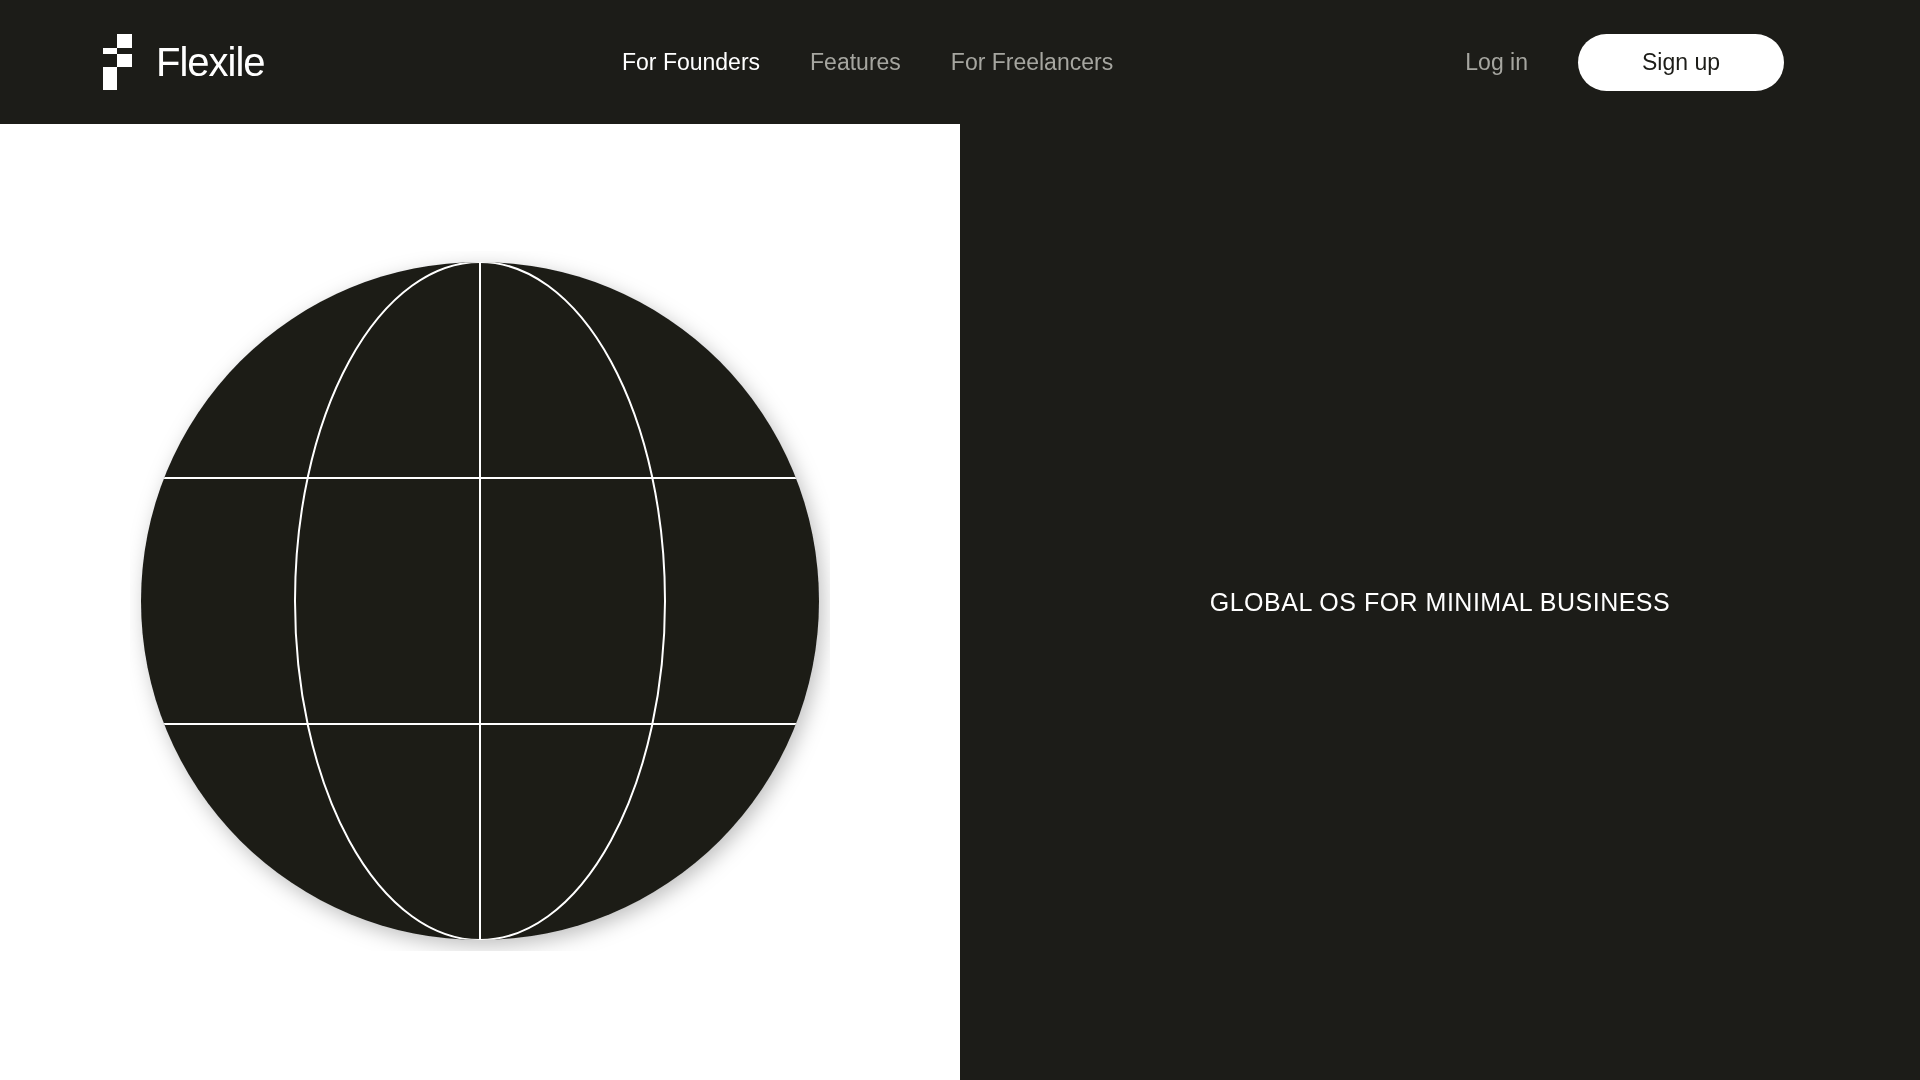 This screenshot has height=1080, width=1920. Describe the element at coordinates (855, 62) in the screenshot. I see `nav-link: Features` at that location.